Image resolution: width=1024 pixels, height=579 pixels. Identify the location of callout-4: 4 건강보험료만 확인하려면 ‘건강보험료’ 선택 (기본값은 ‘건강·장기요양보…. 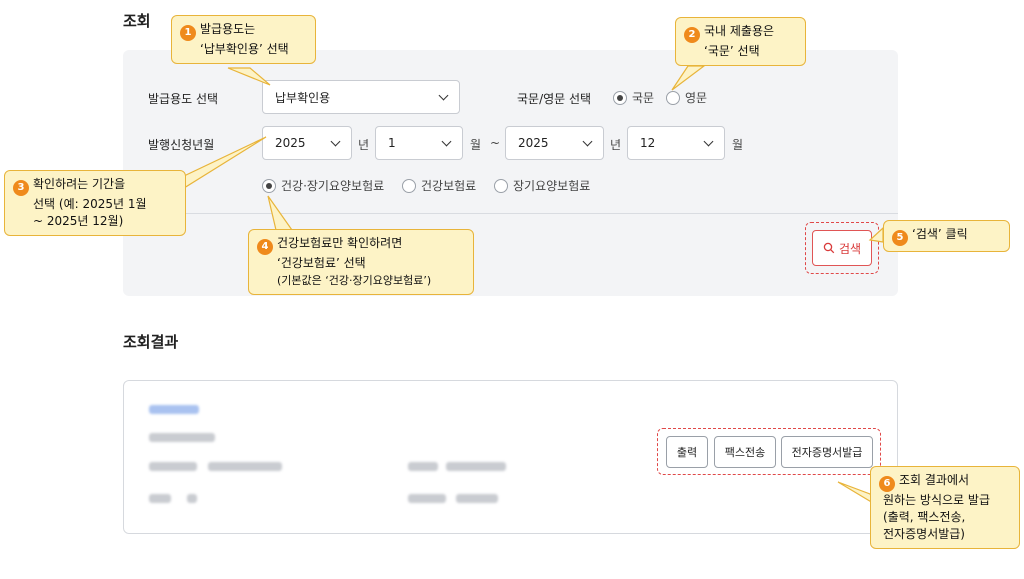
(361, 262).